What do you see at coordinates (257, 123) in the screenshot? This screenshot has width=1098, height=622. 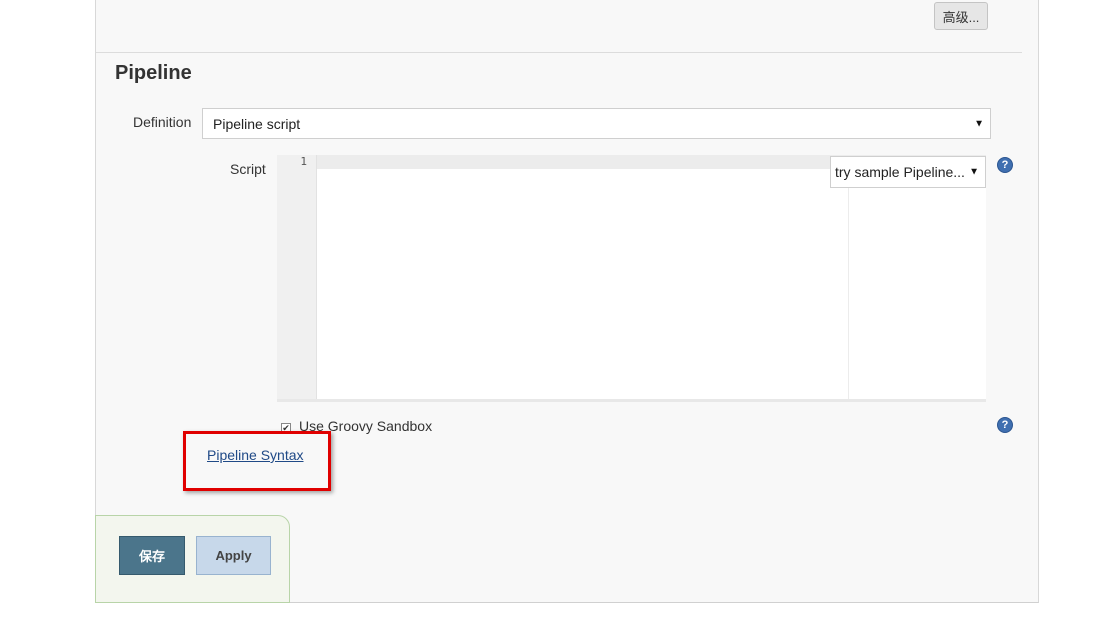 I see `definition-value: Pipeline script` at bounding box center [257, 123].